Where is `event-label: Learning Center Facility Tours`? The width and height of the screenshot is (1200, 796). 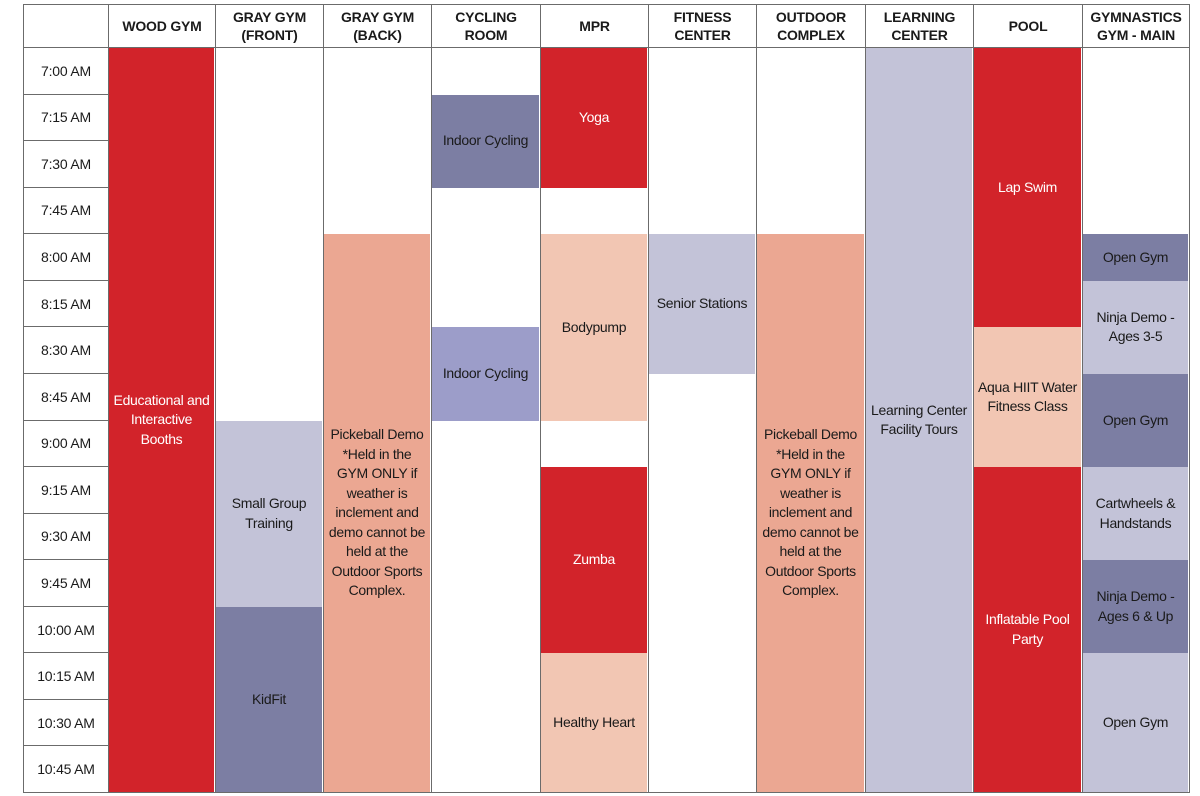 event-label: Learning Center Facility Tours is located at coordinates (919, 419).